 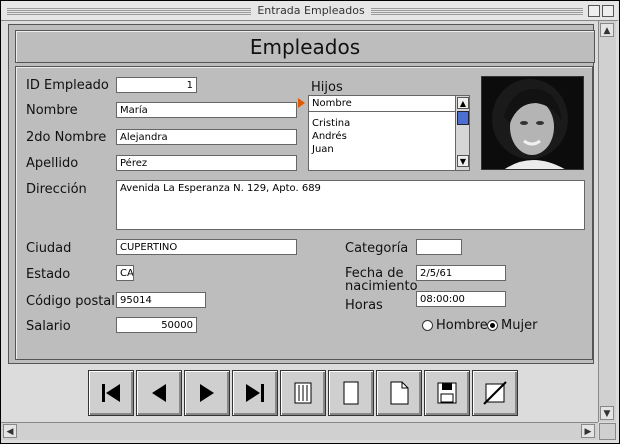 I want to click on new-record-icon, so click(x=351, y=393).